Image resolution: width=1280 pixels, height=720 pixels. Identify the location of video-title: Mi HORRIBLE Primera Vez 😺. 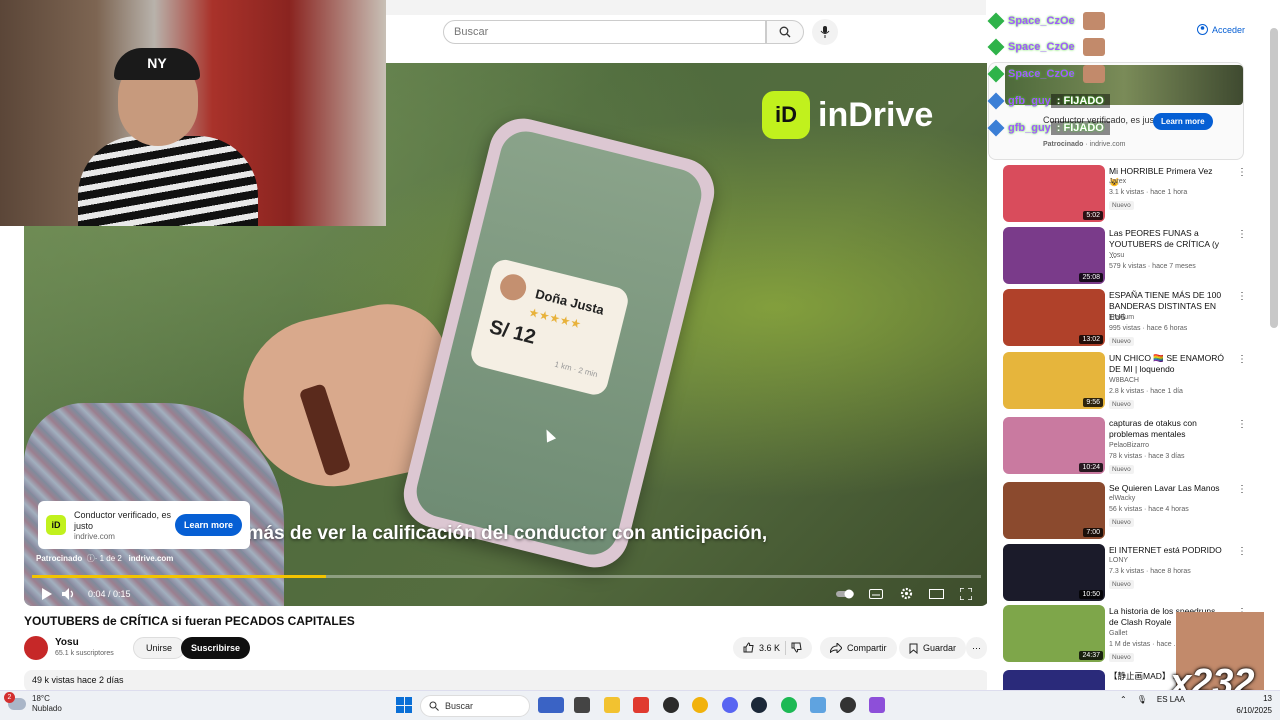
(1167, 177).